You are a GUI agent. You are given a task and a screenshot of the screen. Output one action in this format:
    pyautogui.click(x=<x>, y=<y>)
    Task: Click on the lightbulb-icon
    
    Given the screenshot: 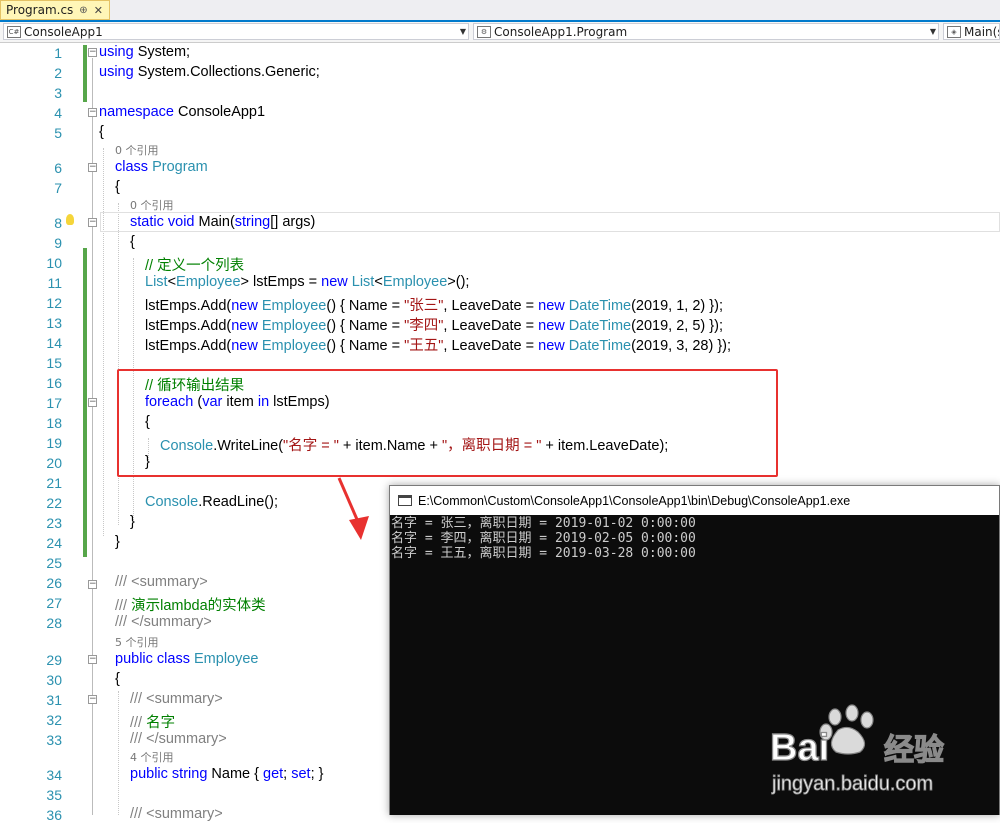 What is the action you would take?
    pyautogui.click(x=70, y=219)
    